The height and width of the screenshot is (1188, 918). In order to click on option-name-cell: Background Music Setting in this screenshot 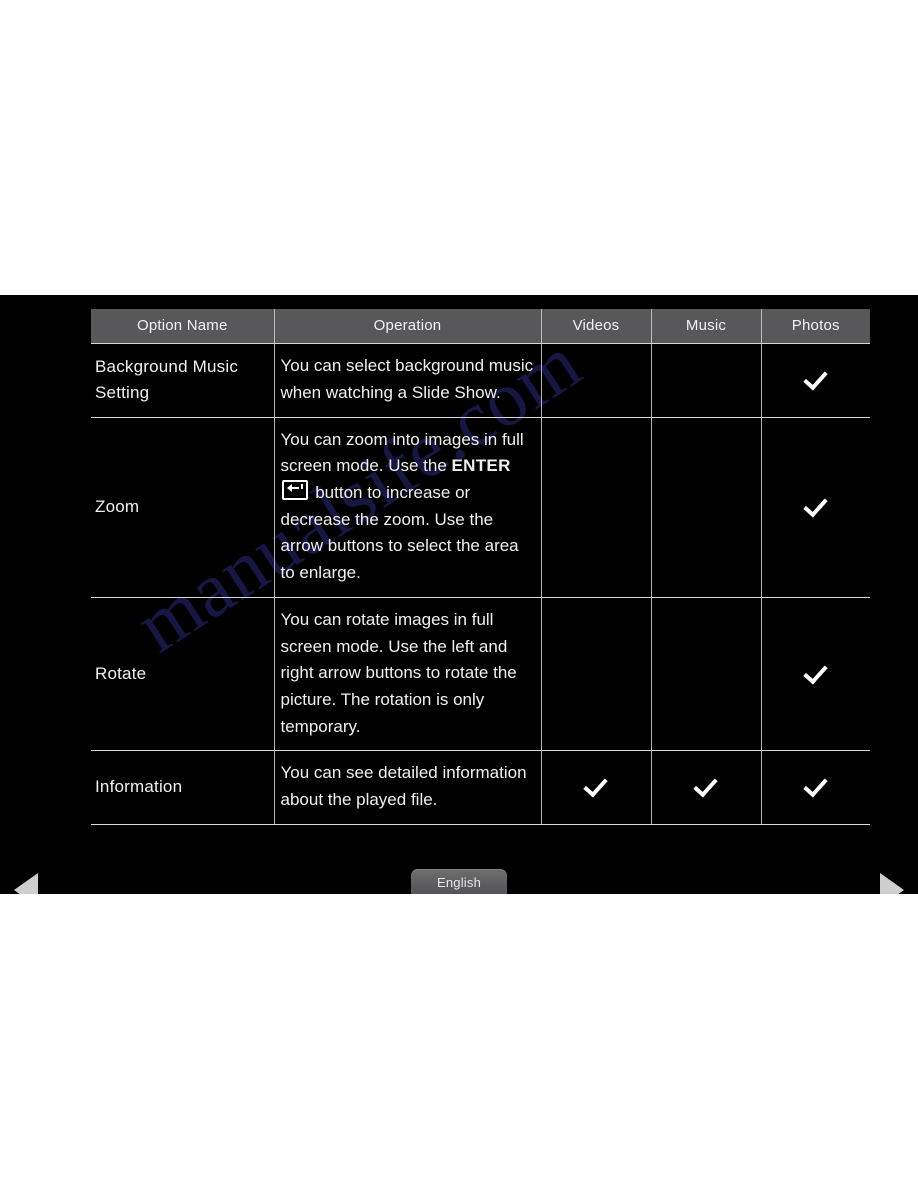, I will do `click(183, 380)`.